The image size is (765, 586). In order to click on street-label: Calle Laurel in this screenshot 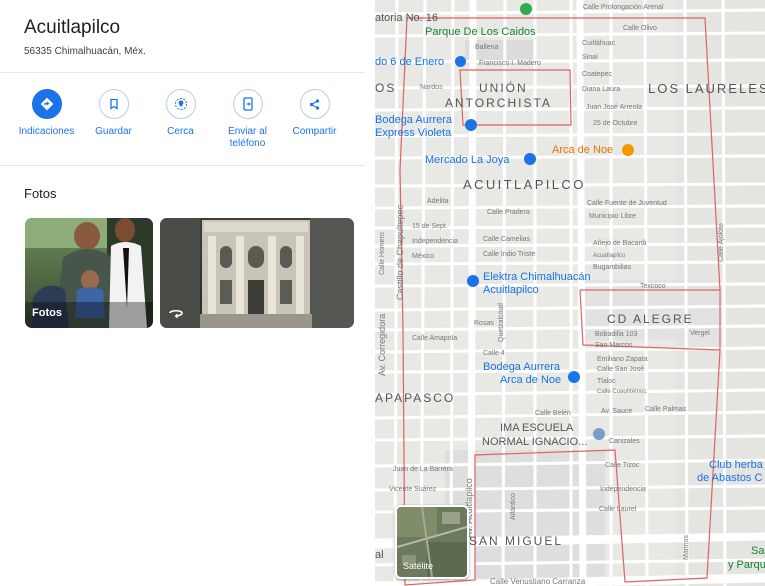, I will do `click(618, 509)`.